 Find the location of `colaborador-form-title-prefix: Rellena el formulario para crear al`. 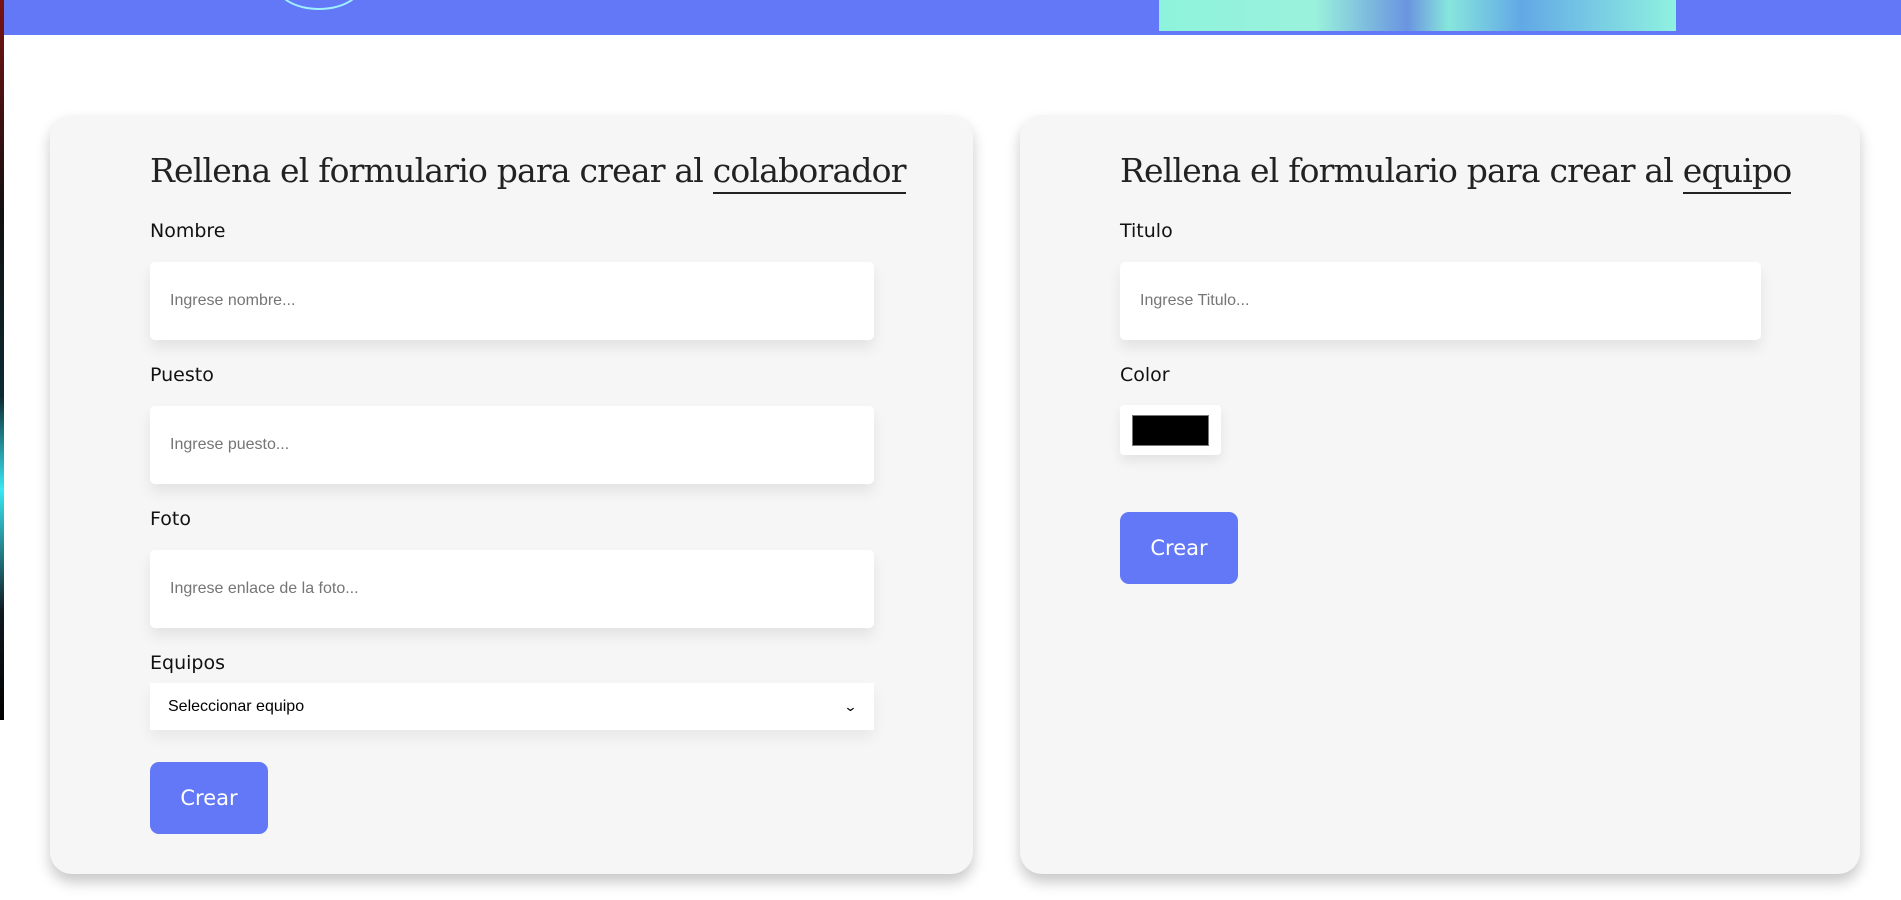

colaborador-form-title-prefix: Rellena el formulario para crear al is located at coordinates (427, 170).